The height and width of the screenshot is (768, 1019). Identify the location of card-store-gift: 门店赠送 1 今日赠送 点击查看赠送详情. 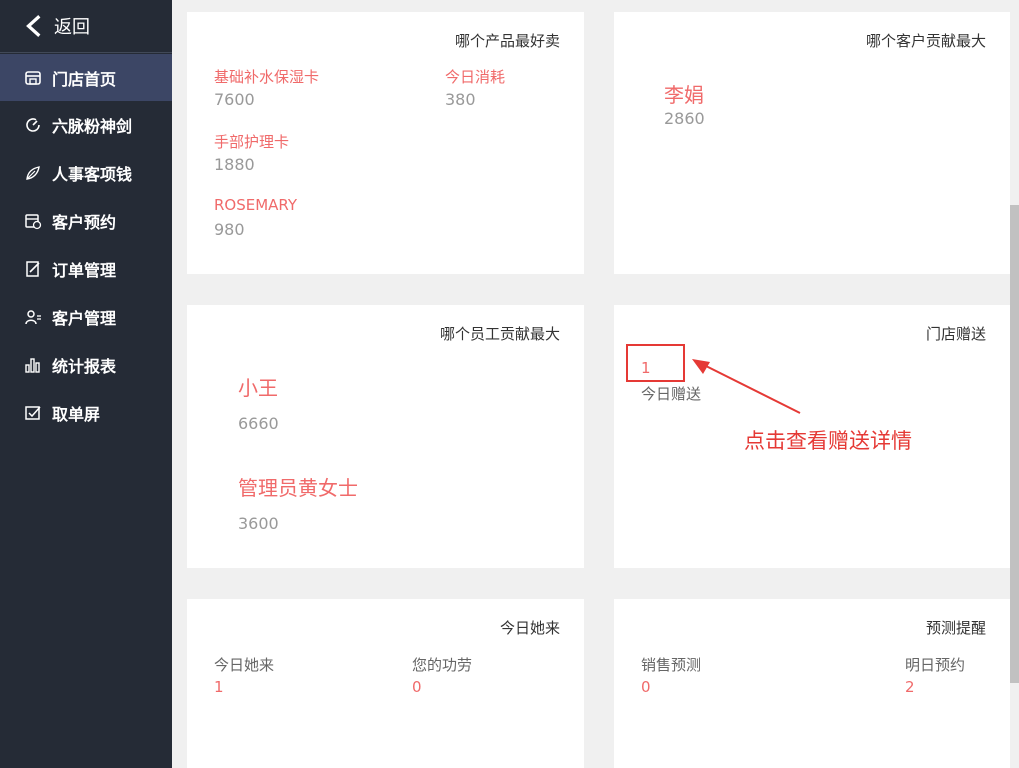
(812, 436).